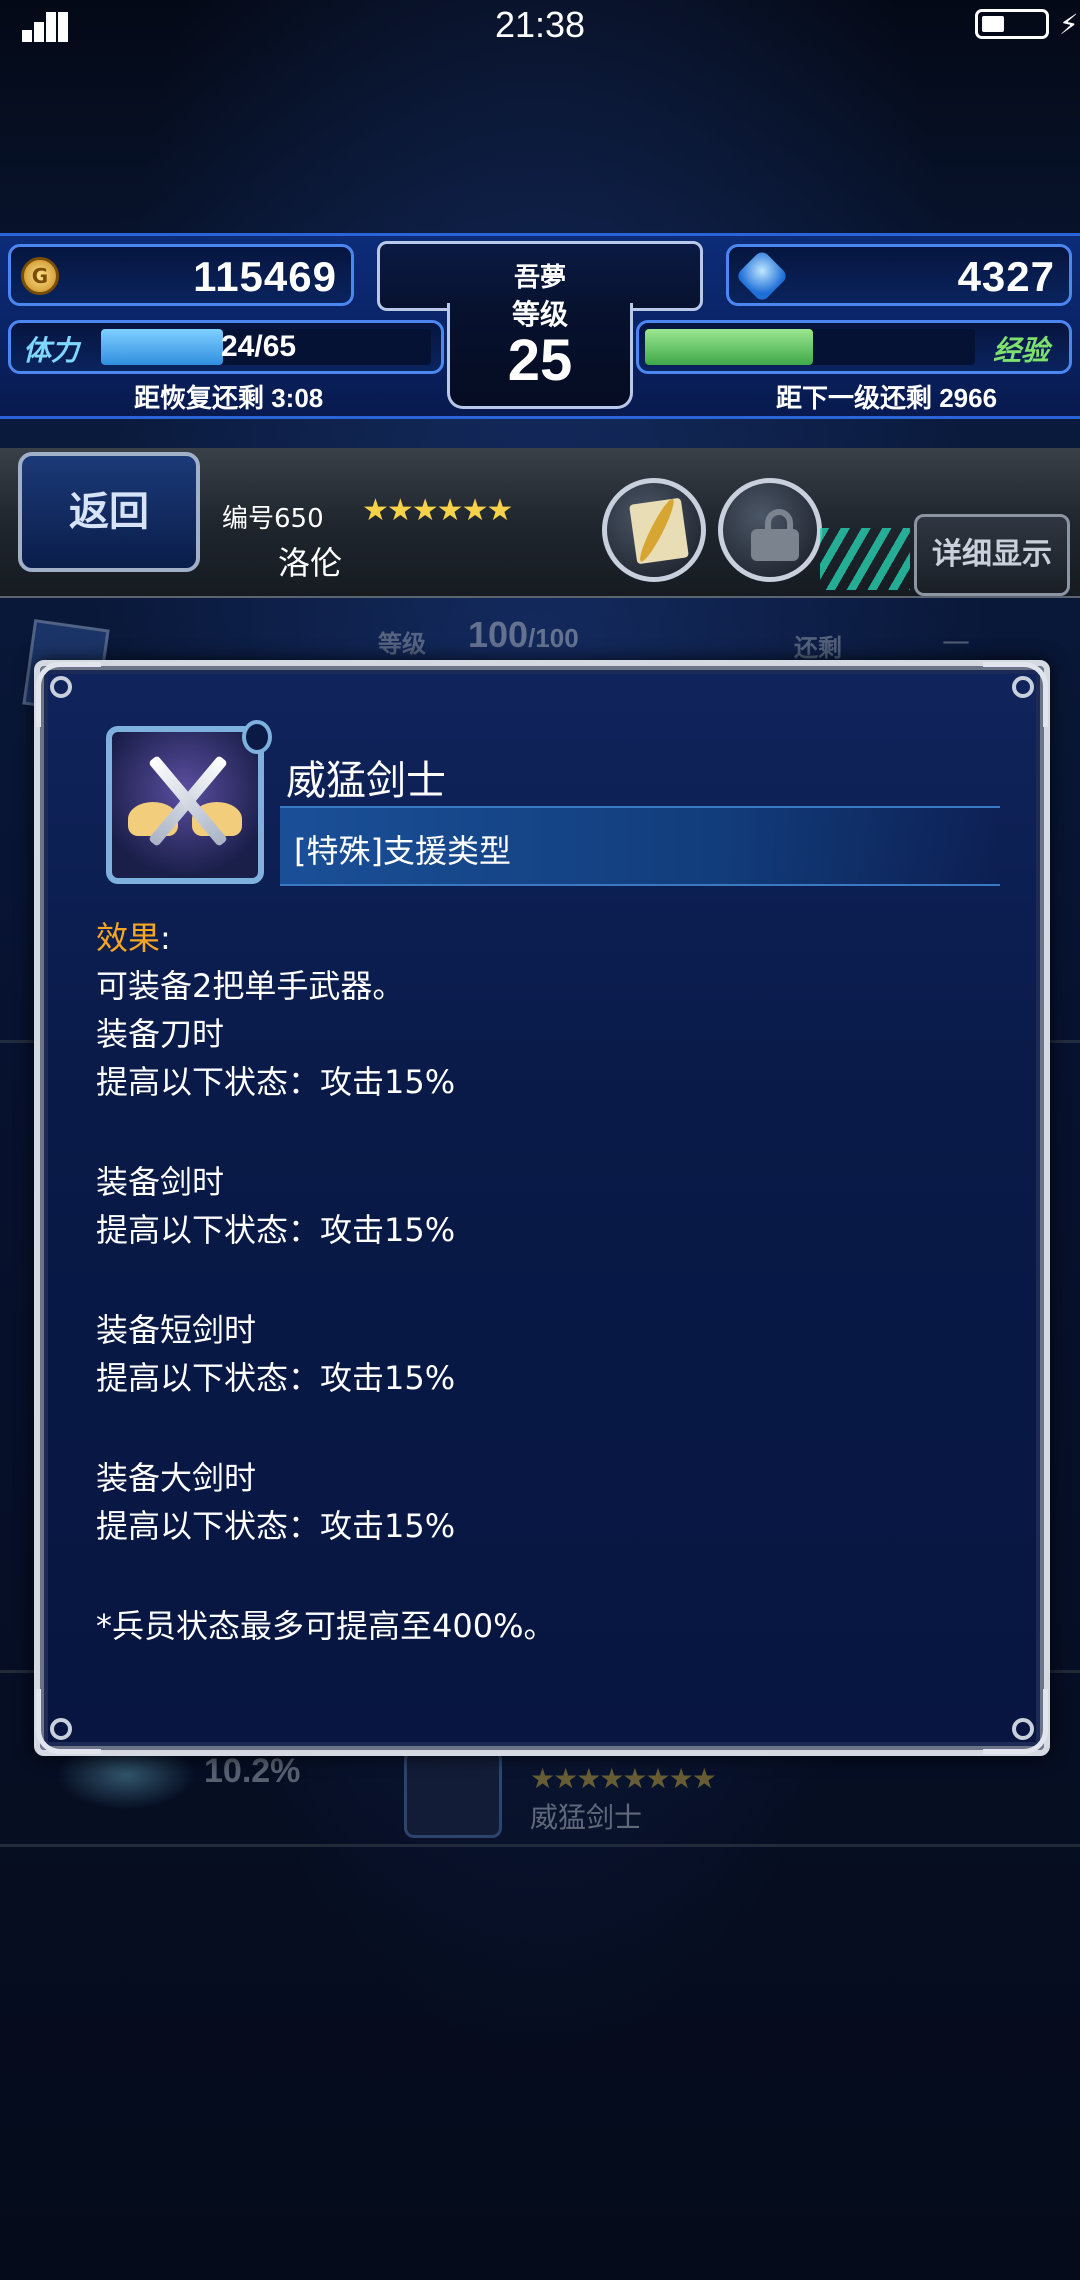 This screenshot has height=2280, width=1080. I want to click on player-level: 25, so click(540, 360).